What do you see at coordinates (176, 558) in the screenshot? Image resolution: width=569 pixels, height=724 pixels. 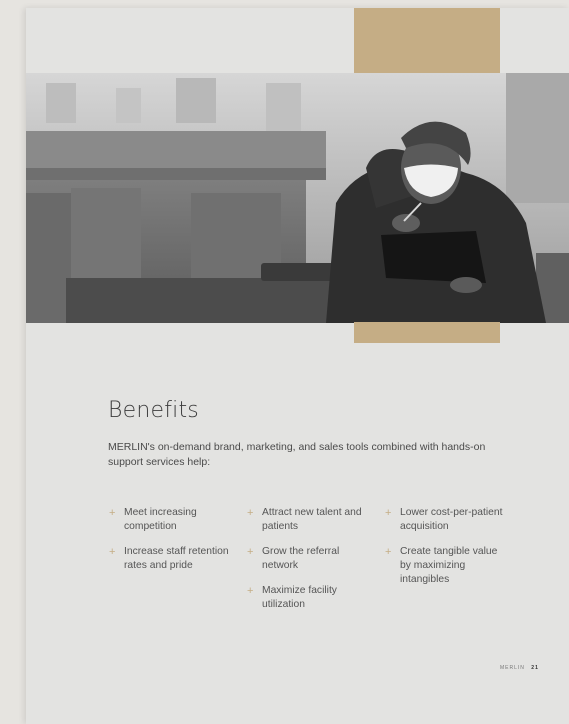 I see `benefit-text: Increase staff retention rates and pride` at bounding box center [176, 558].